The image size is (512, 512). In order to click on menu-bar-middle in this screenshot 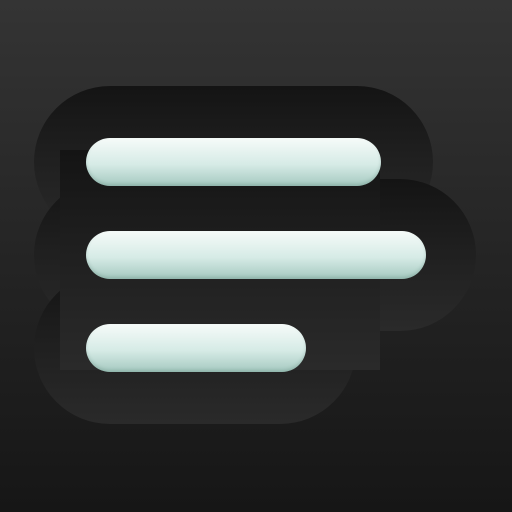, I will do `click(256, 255)`.